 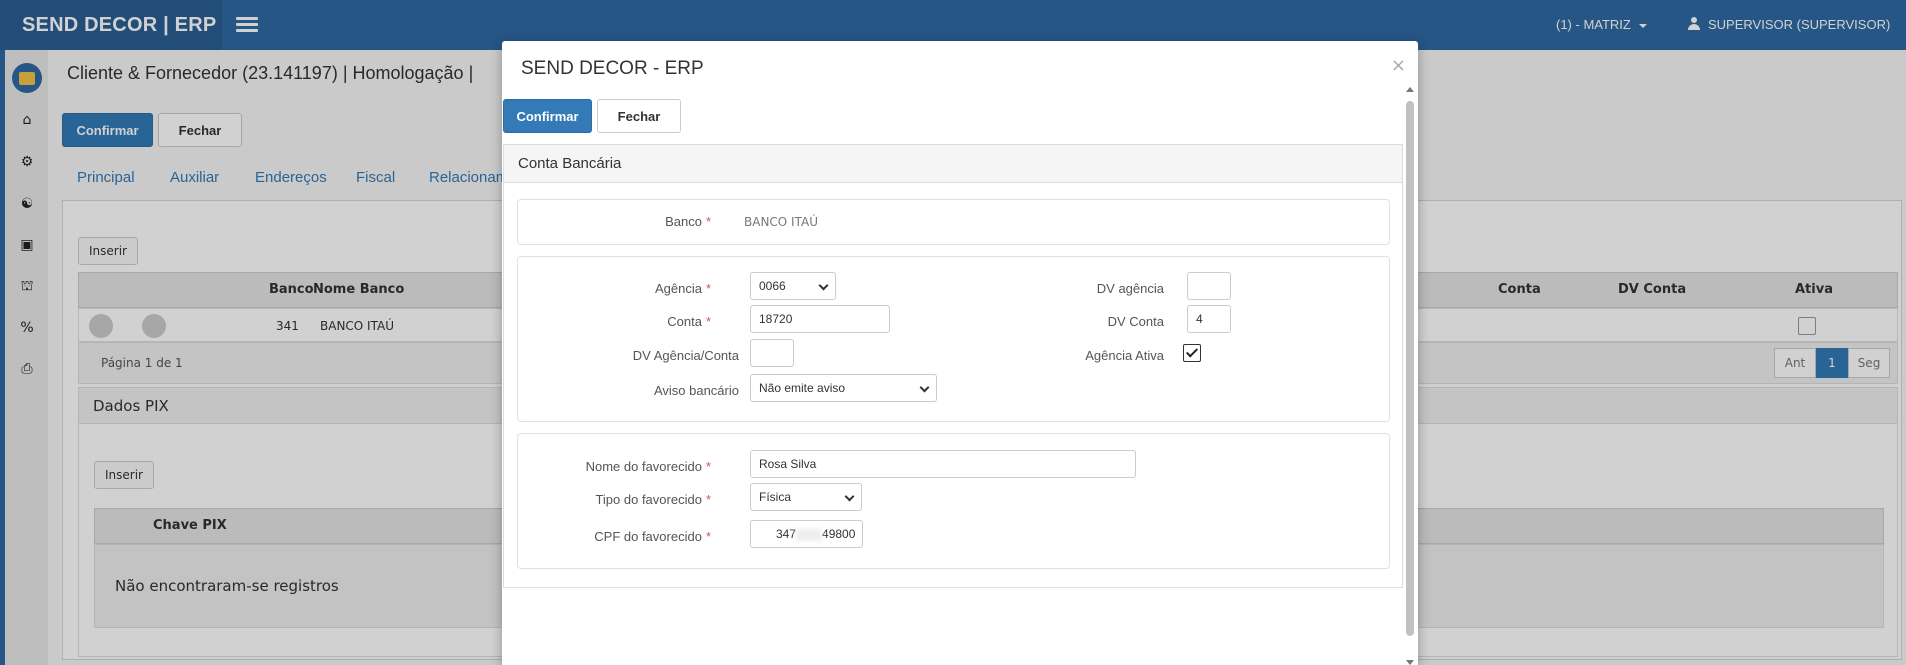 I want to click on dv-agencia-label: DV agência, so click(x=1130, y=288).